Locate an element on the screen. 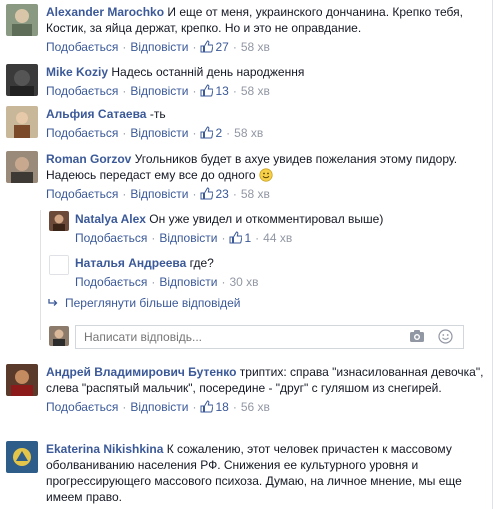 This screenshot has height=509, width=493. comment-actions: Подобається · Відповісти · 13 · 58 хв is located at coordinates (158, 91).